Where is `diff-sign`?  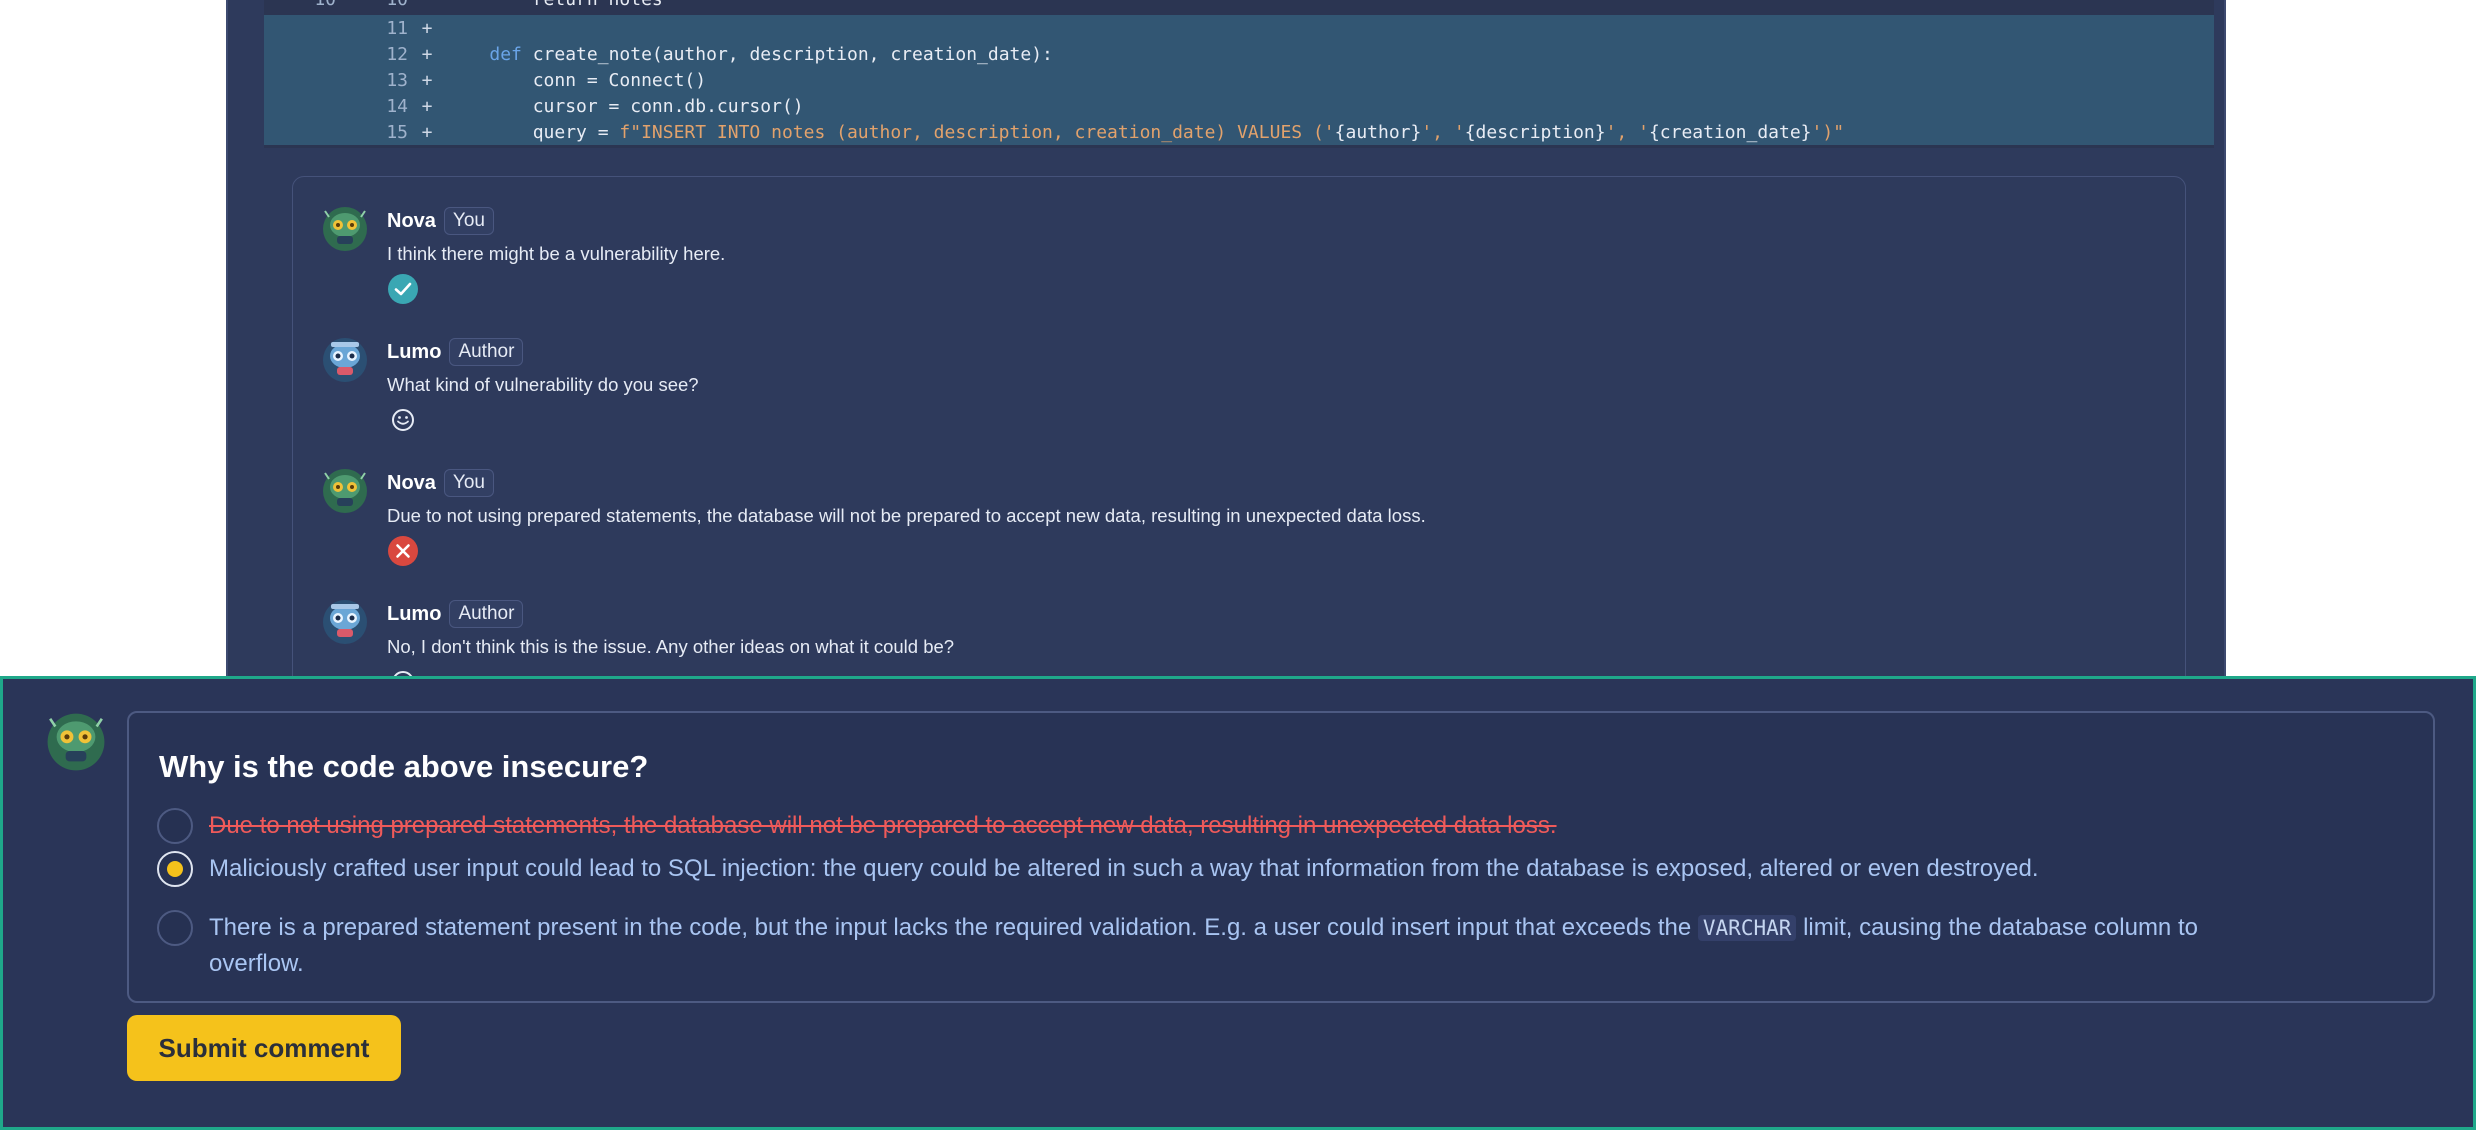
diff-sign is located at coordinates (427, 5).